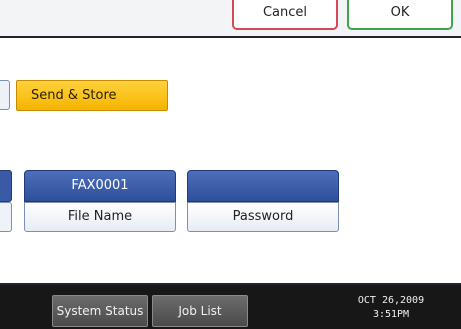 The height and width of the screenshot is (329, 461). I want to click on send-store-button: Send & Store, so click(92, 95).